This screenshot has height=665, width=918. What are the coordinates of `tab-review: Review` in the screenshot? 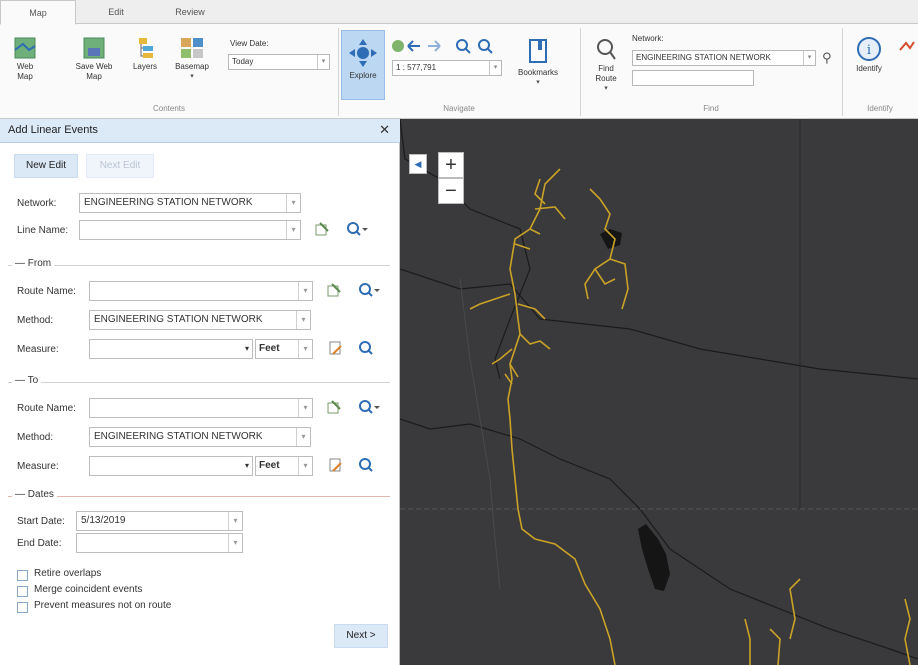 It's located at (190, 12).